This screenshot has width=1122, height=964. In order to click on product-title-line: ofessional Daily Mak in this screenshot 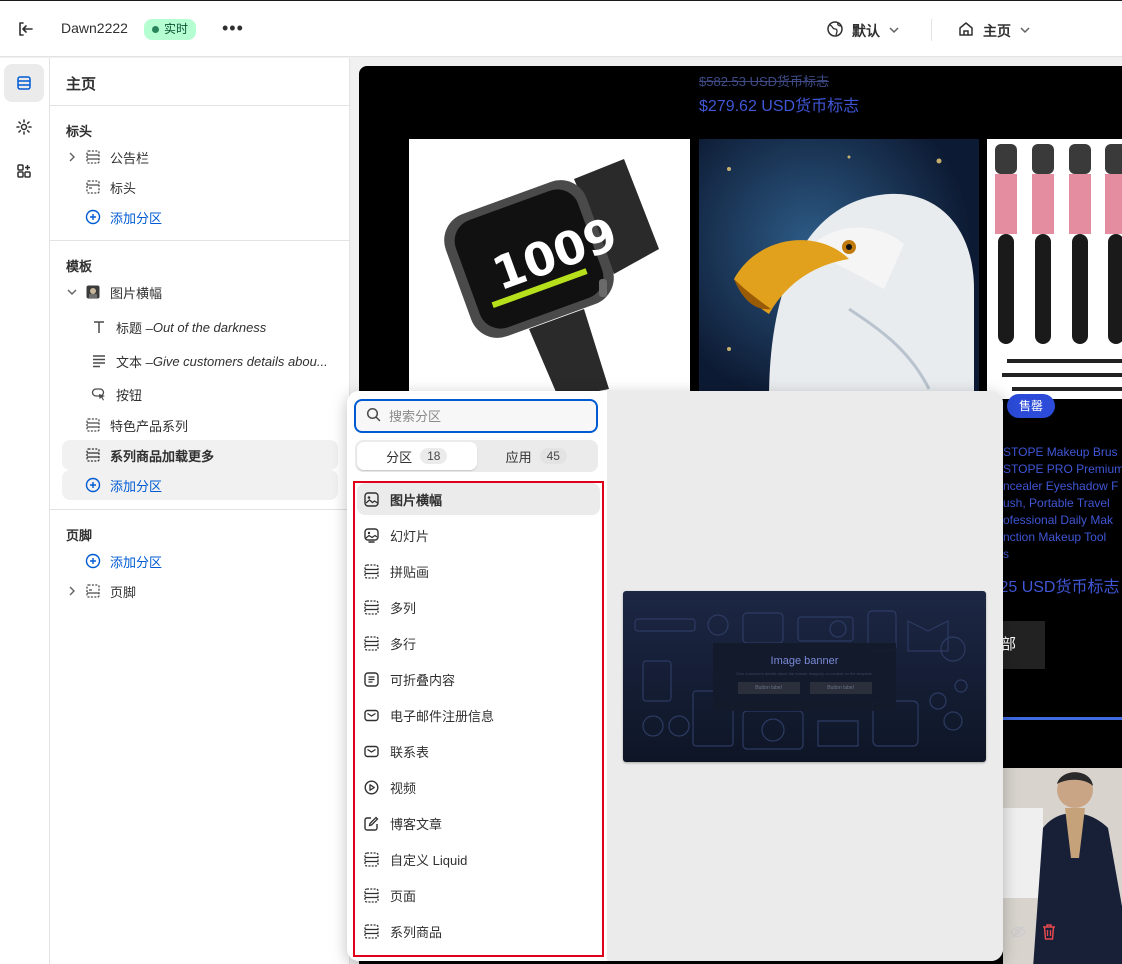, I will do `click(1058, 520)`.